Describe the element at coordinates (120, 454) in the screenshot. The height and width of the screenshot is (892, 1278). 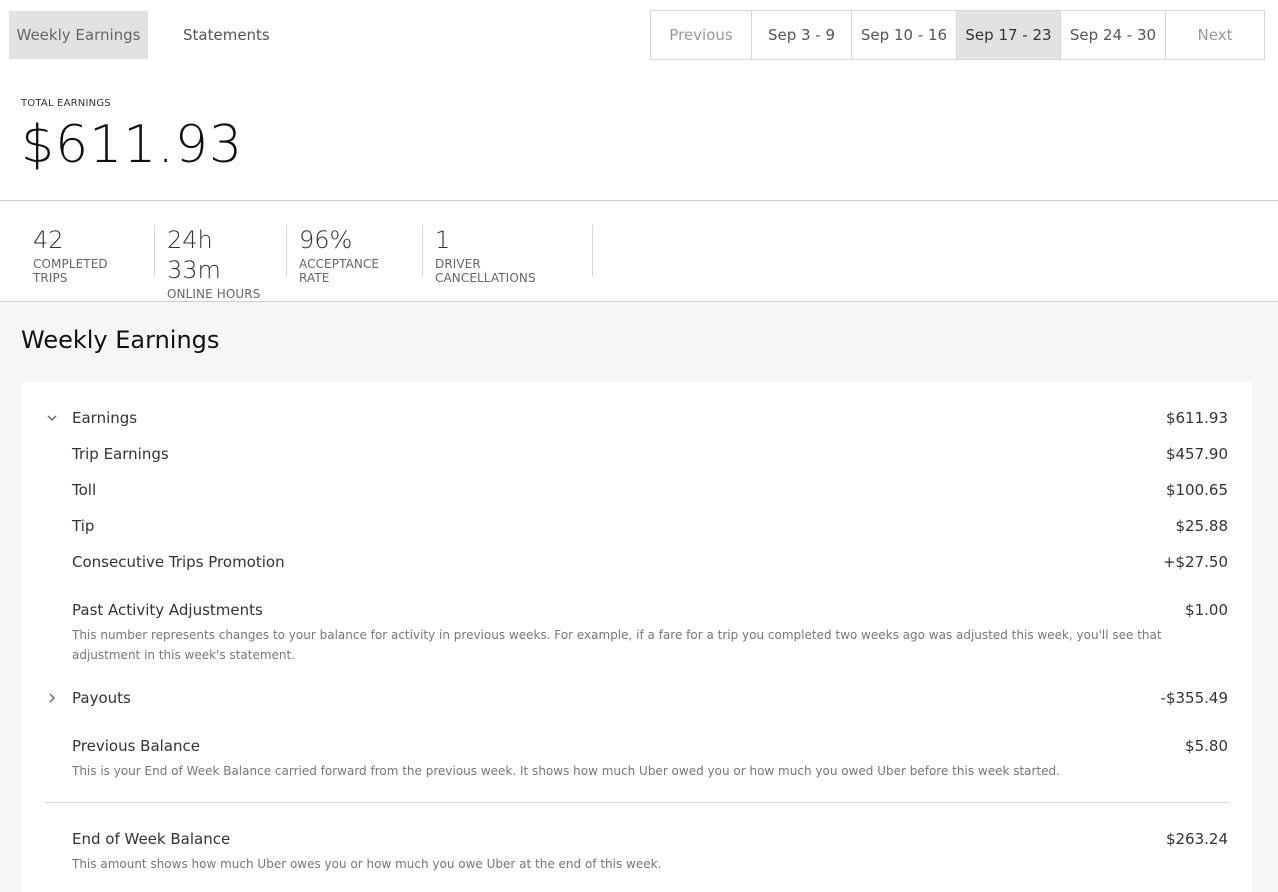
I see `trip-earnings-label: Trip Earnings` at that location.